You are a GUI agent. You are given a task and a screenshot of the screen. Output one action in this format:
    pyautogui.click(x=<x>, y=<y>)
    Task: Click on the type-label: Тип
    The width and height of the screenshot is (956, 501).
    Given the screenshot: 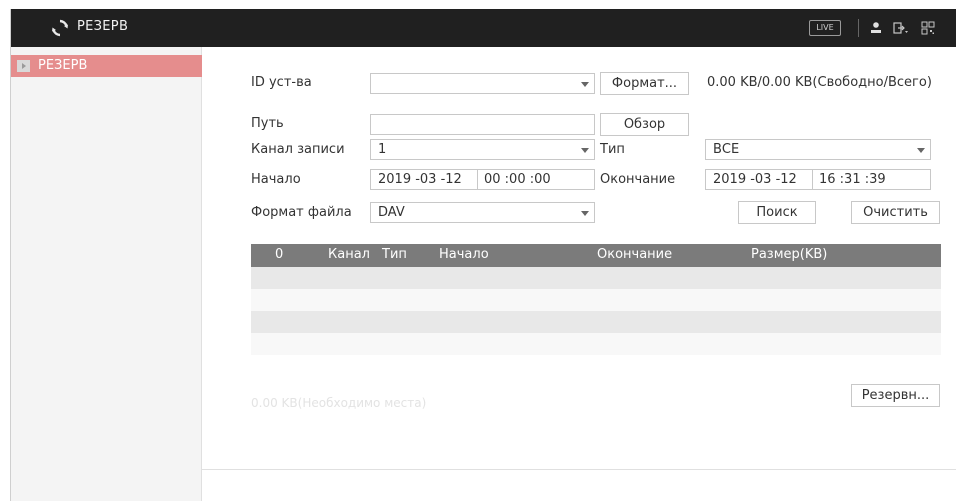 What is the action you would take?
    pyautogui.click(x=612, y=149)
    